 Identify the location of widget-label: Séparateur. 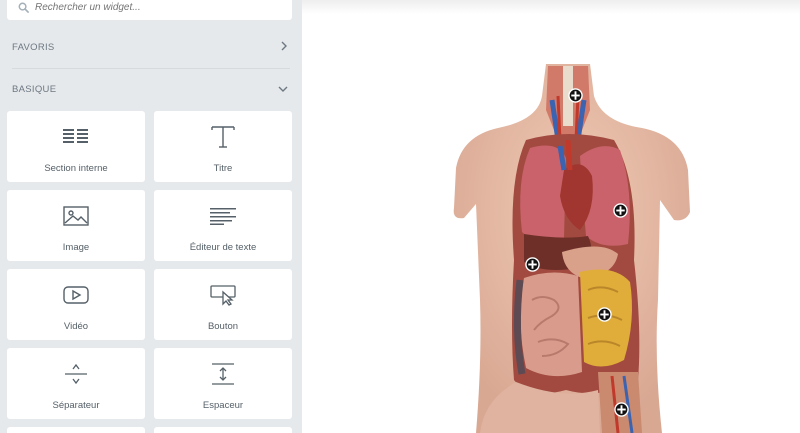
(76, 405).